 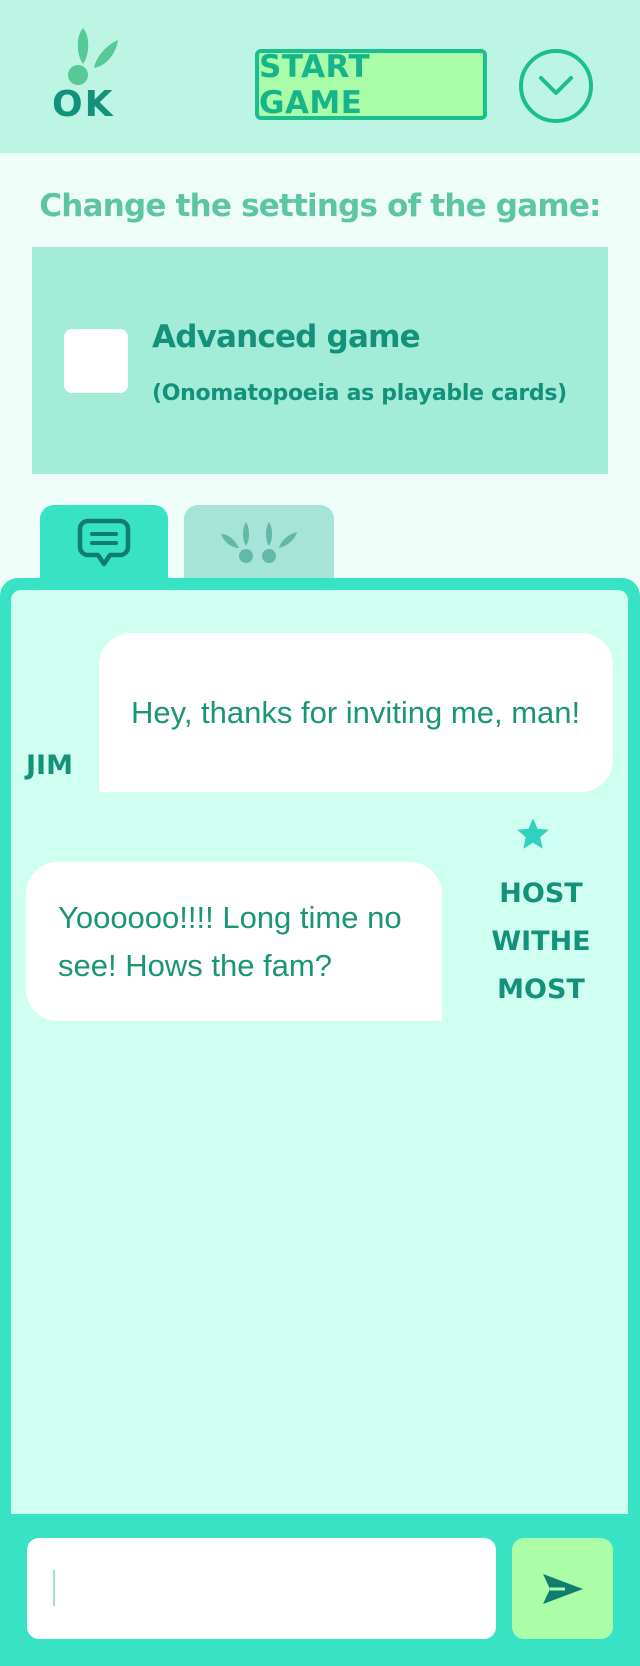 I want to click on star-icon, so click(x=533, y=833).